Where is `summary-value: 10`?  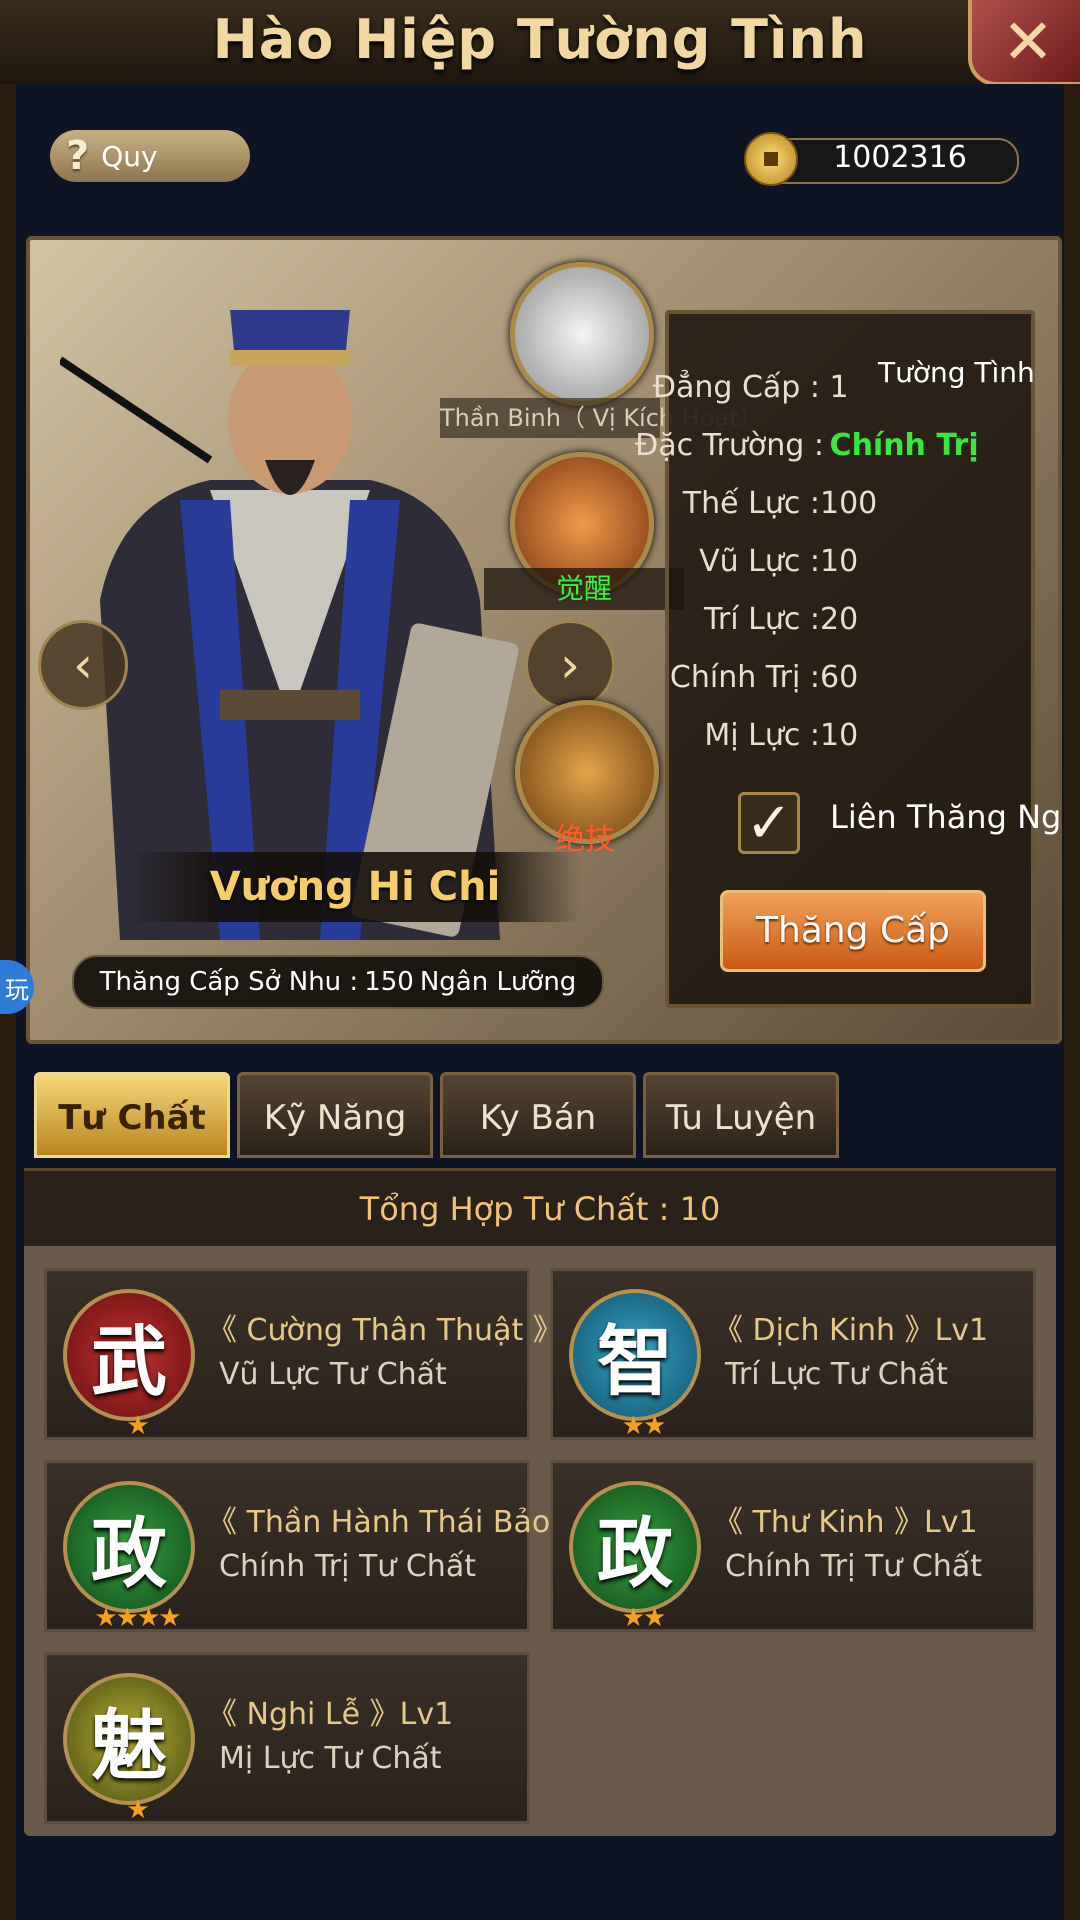
summary-value: 10 is located at coordinates (700, 1209).